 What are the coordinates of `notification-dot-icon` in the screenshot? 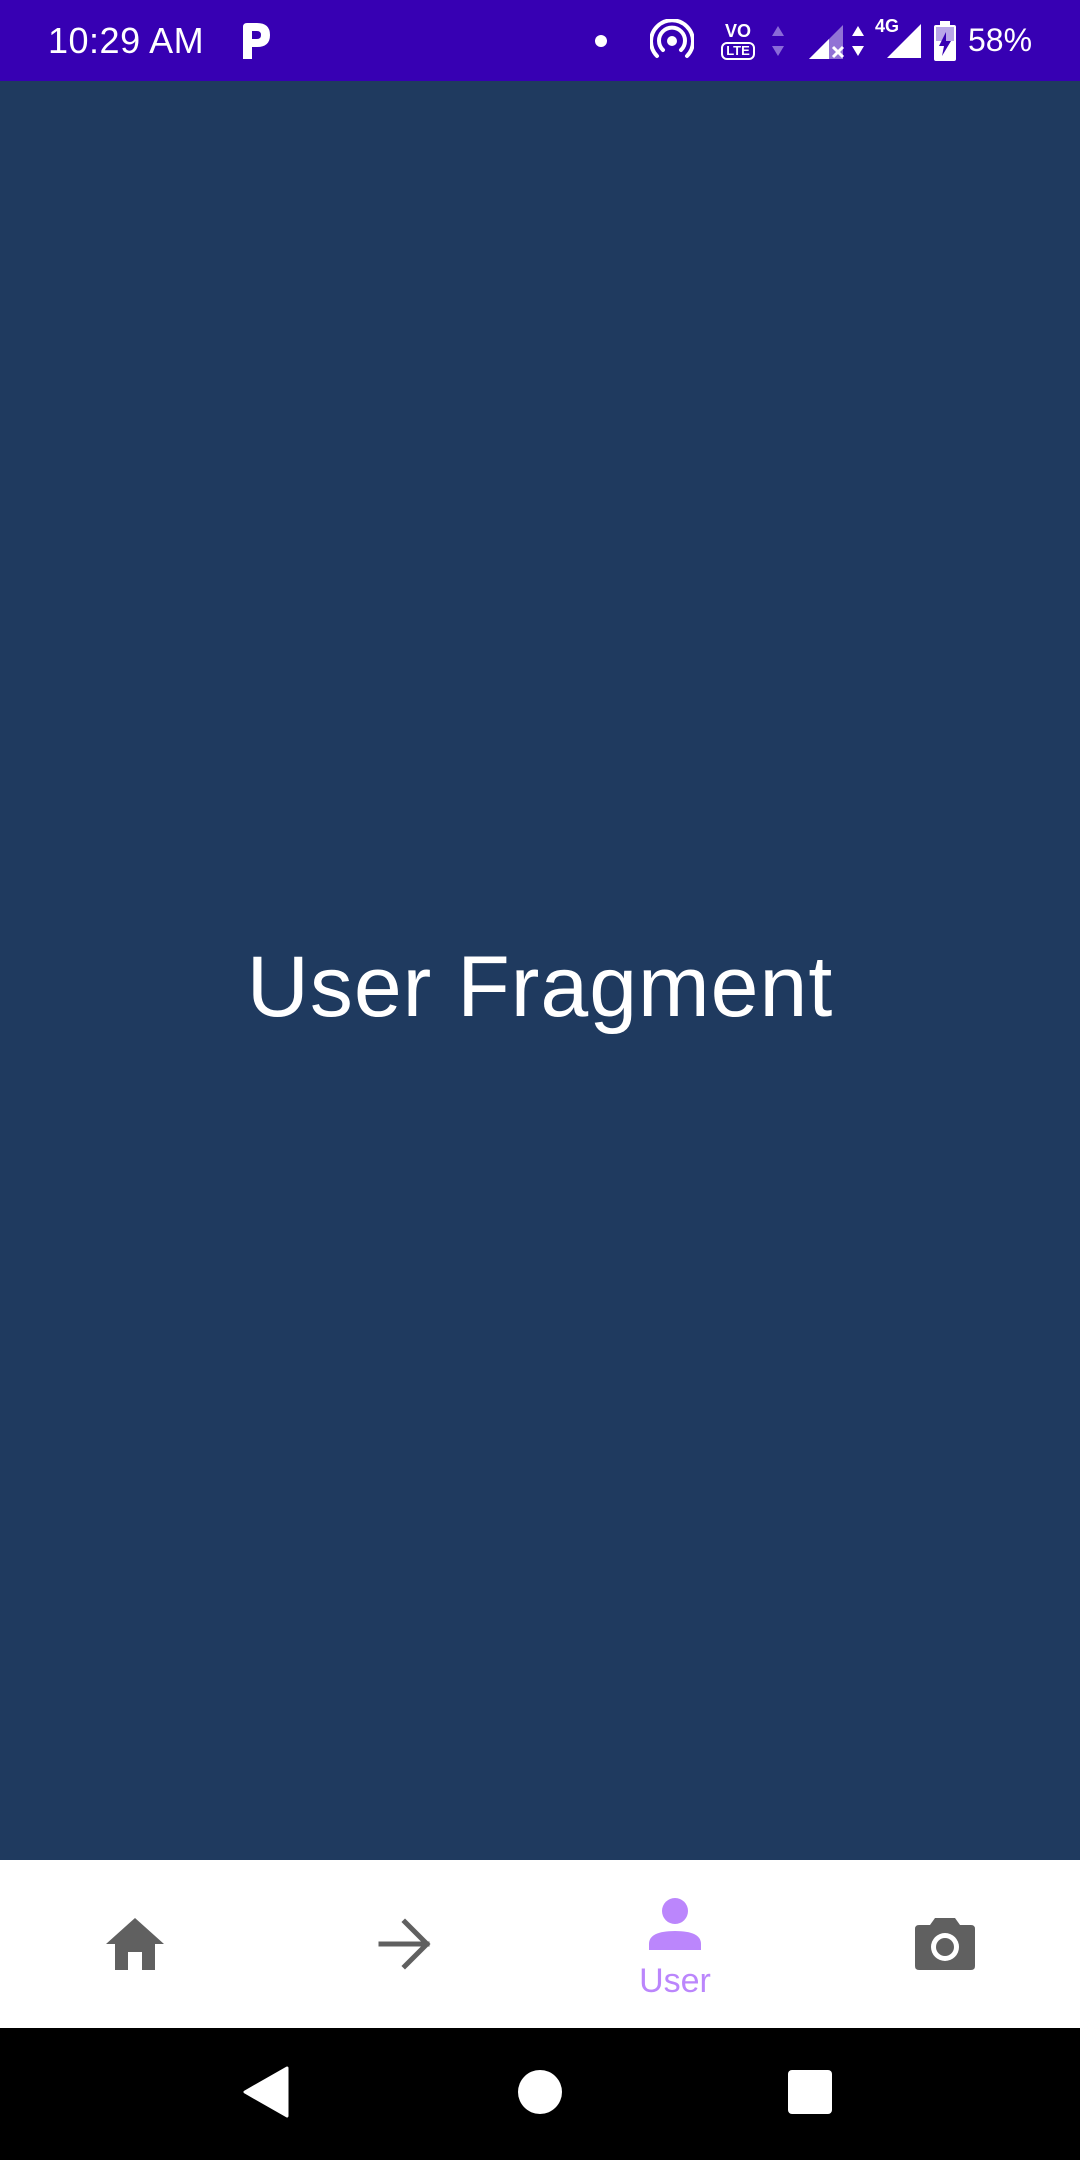 It's located at (601, 40).